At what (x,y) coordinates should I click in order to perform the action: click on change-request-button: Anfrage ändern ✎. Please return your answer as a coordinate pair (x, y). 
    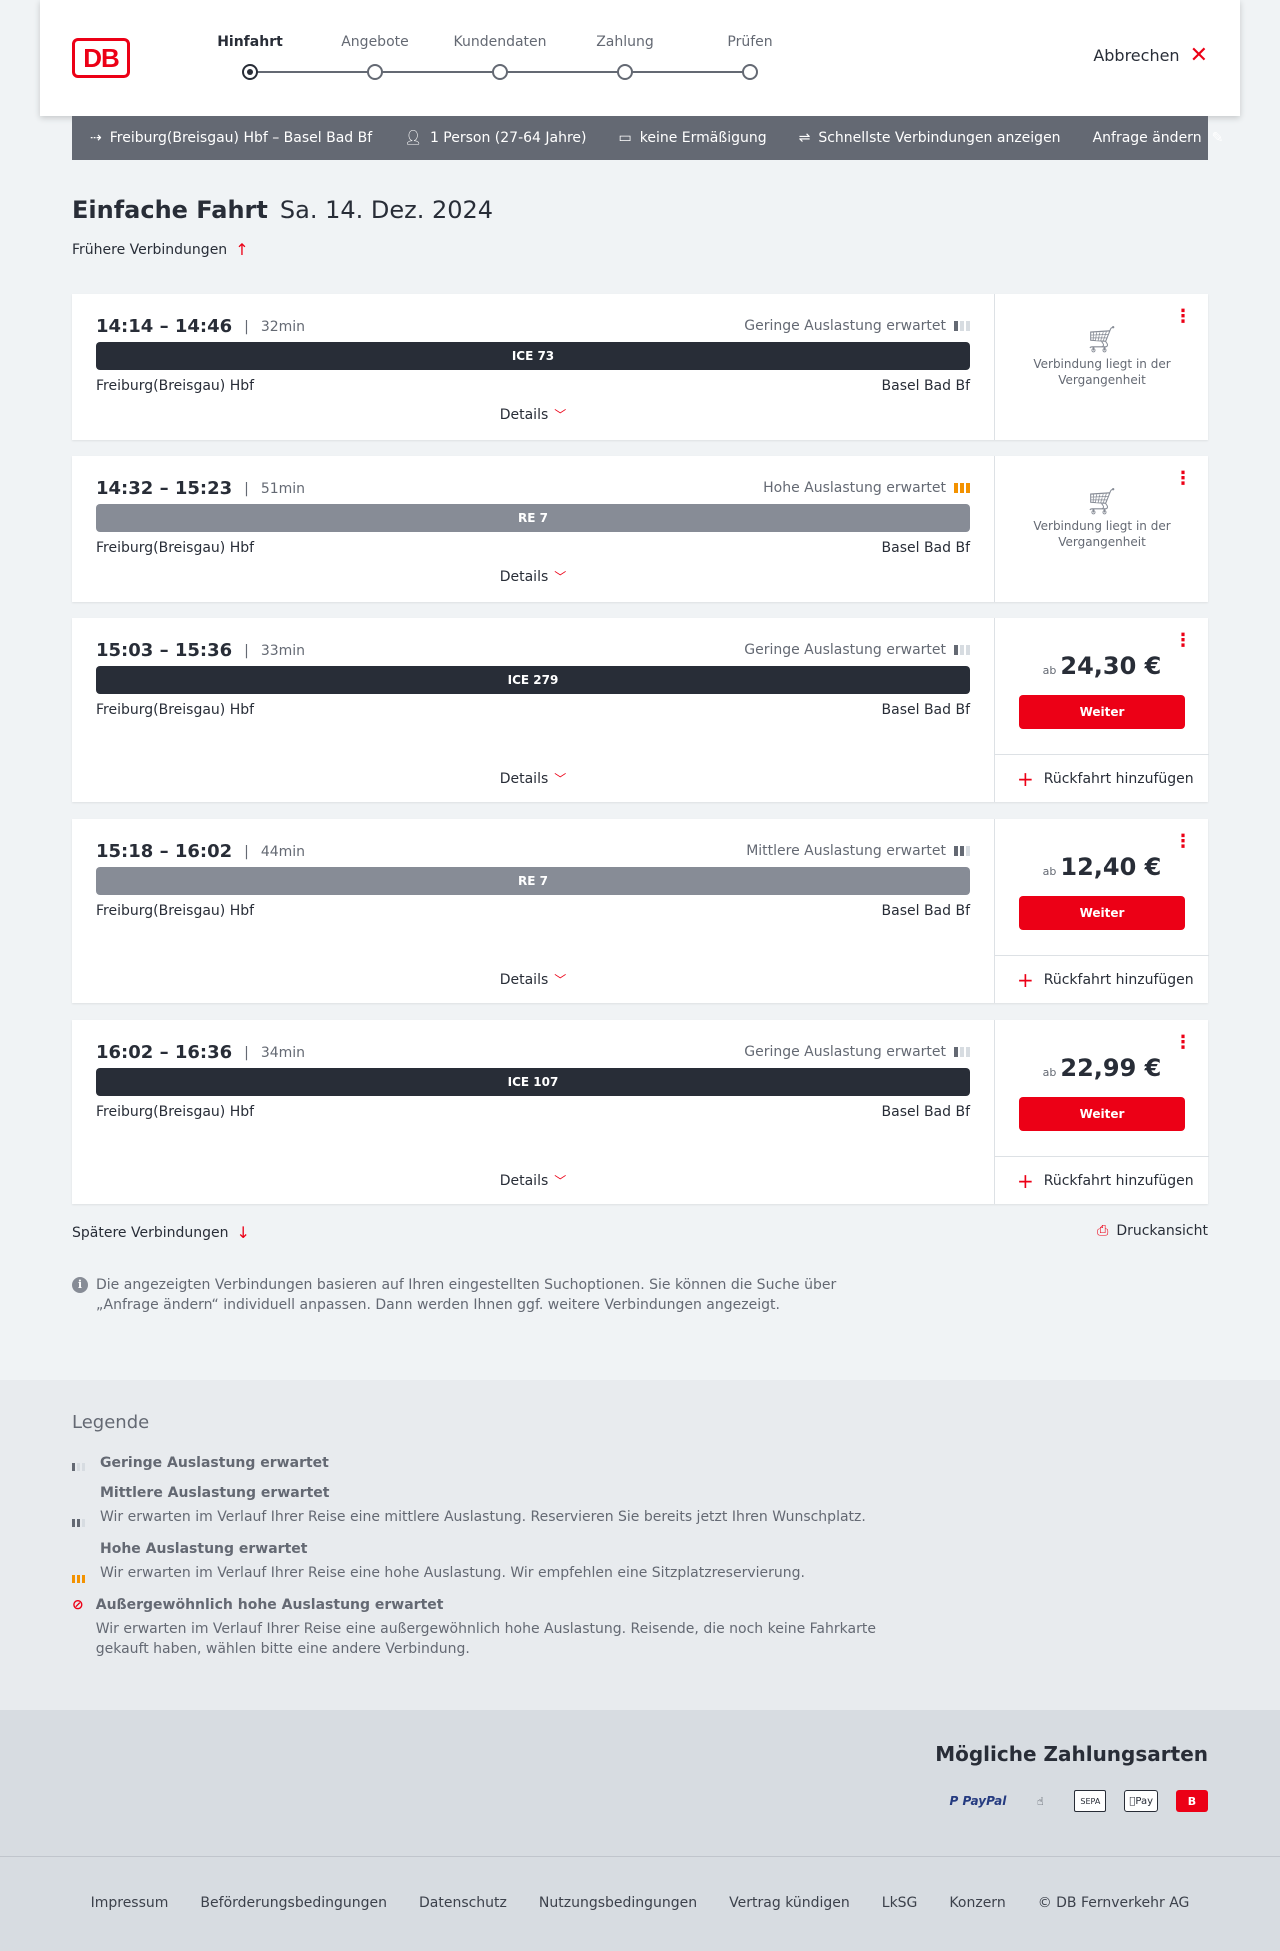
    Looking at the image, I should click on (1158, 138).